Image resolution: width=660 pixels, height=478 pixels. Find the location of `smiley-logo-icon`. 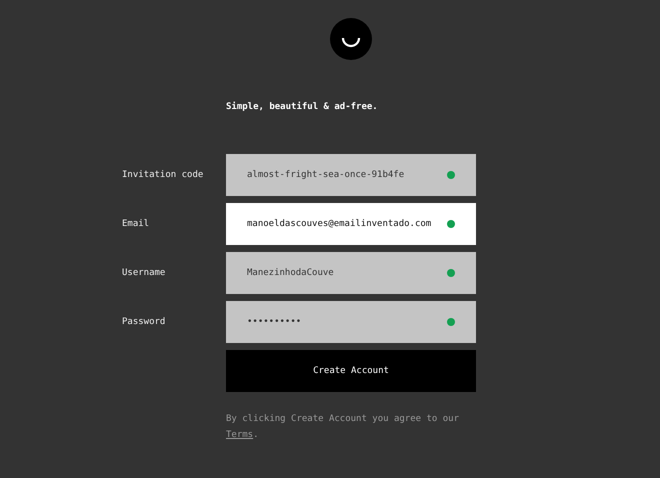

smiley-logo-icon is located at coordinates (351, 39).